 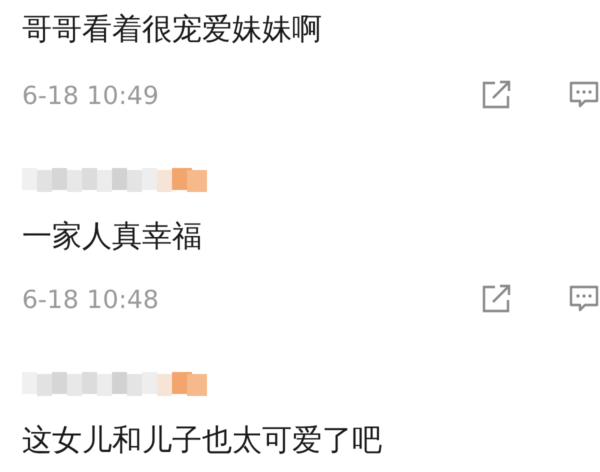 What do you see at coordinates (112, 237) in the screenshot?
I see `comment-text: 一家人真幸福` at bounding box center [112, 237].